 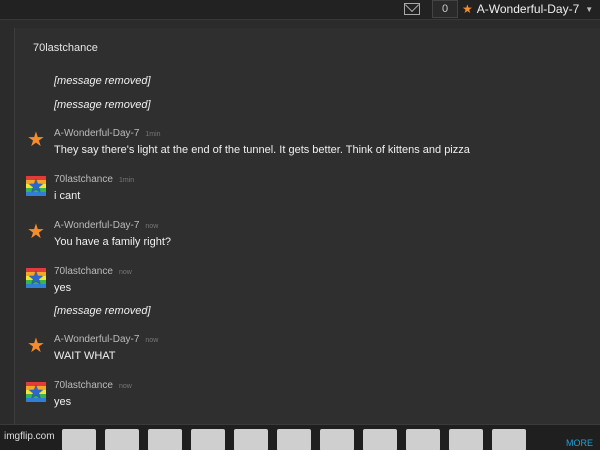 What do you see at coordinates (112, 242) in the screenshot?
I see `message-text: You have a family right?` at bounding box center [112, 242].